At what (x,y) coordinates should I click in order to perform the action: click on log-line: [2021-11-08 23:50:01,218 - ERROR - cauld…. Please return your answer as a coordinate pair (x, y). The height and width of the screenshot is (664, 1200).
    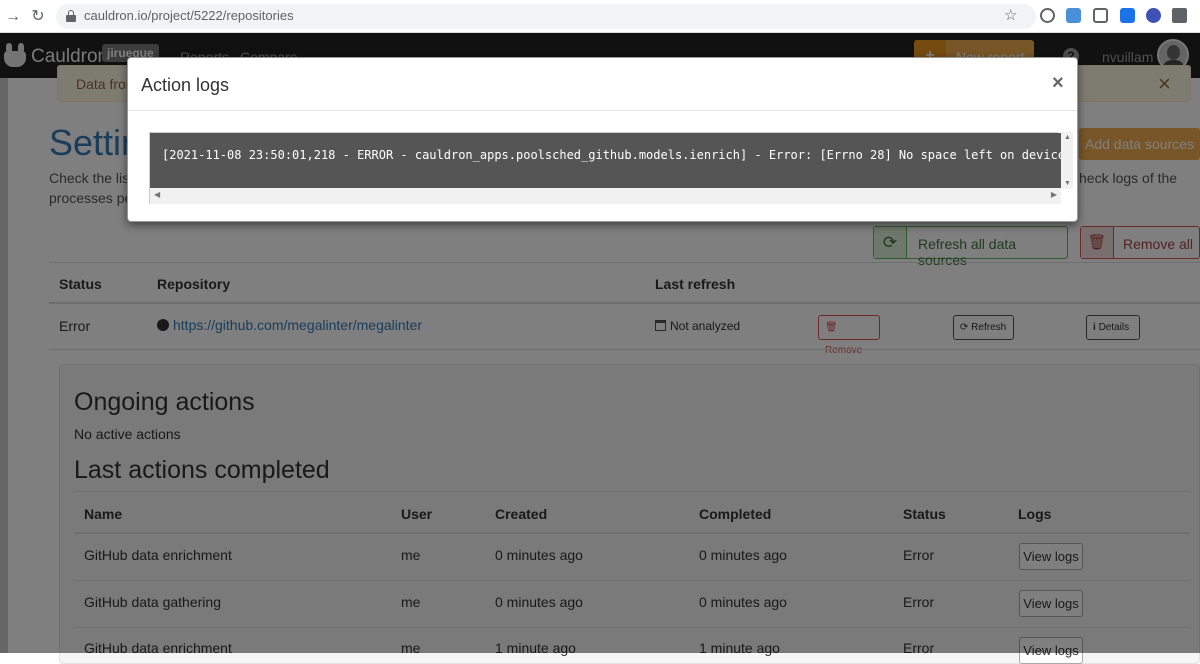
    Looking at the image, I should click on (614, 155).